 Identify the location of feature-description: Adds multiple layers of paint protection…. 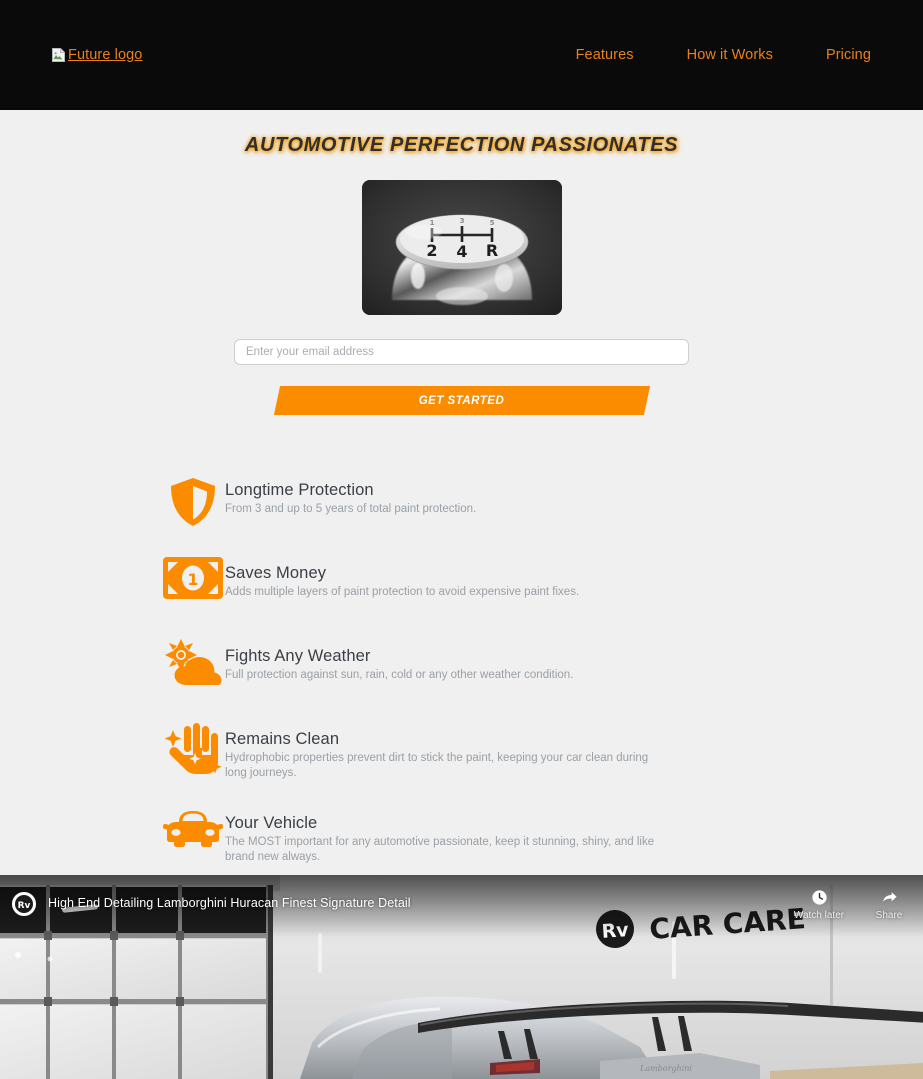
(402, 591).